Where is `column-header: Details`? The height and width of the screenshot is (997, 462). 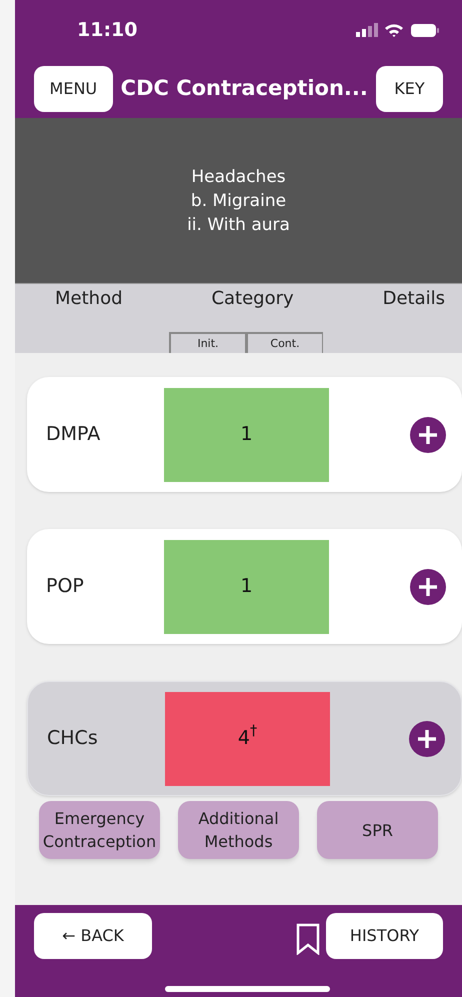
column-header: Details is located at coordinates (413, 299).